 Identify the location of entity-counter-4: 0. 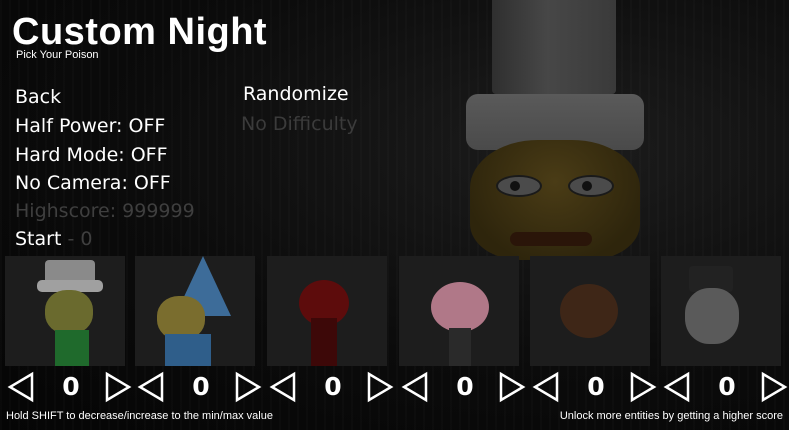
(464, 387).